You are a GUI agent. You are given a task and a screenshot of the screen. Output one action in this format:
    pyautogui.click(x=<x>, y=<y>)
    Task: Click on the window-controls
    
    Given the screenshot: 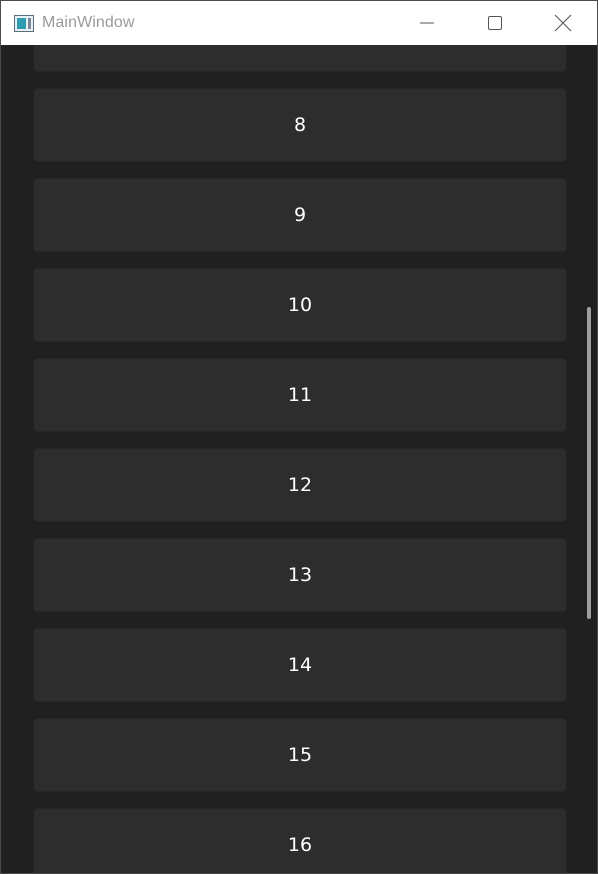 What is the action you would take?
    pyautogui.click(x=495, y=23)
    